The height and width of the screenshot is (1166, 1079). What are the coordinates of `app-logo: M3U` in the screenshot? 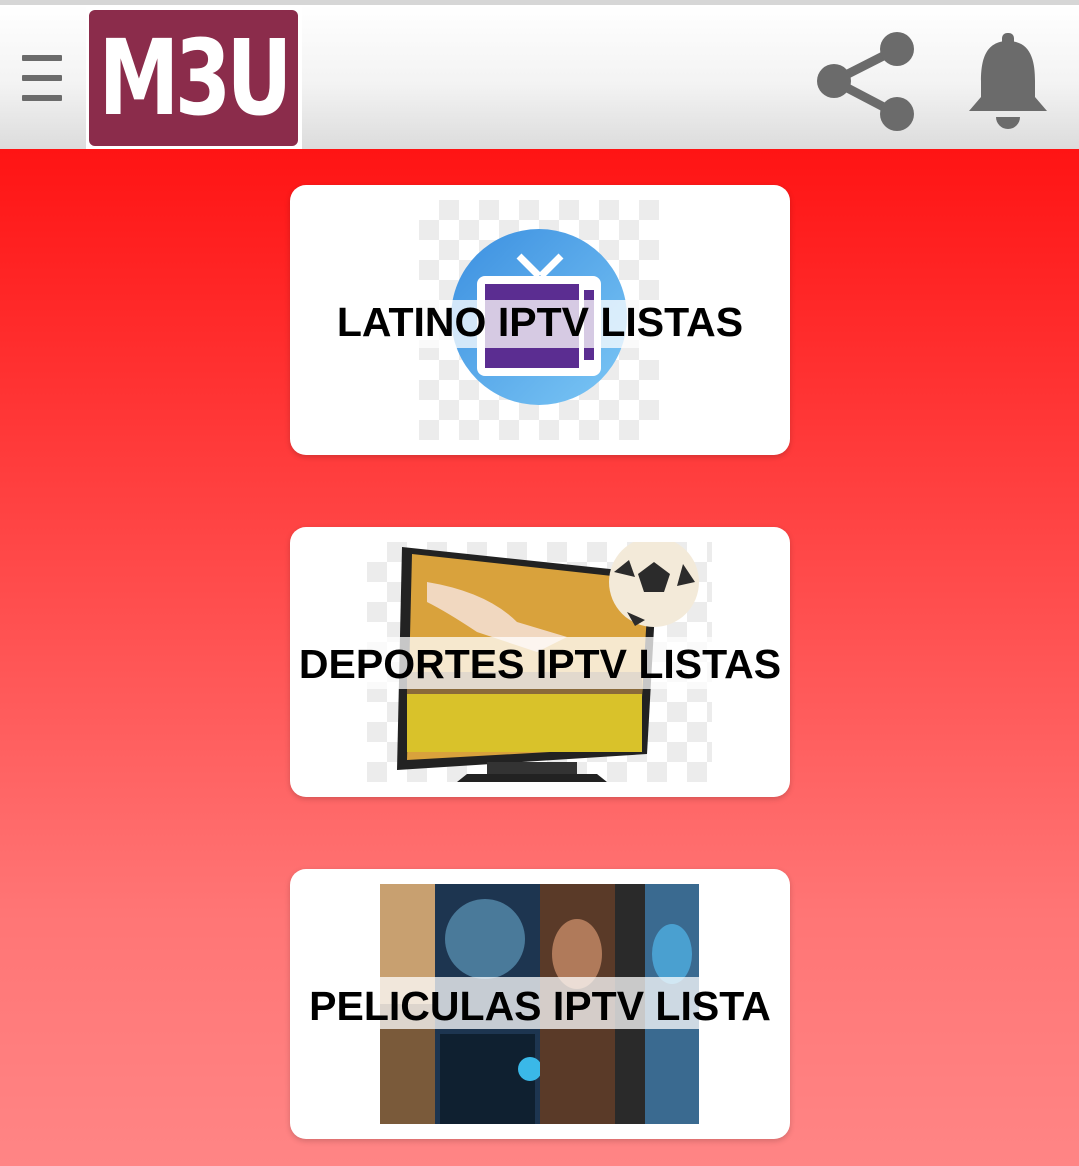 It's located at (193, 78).